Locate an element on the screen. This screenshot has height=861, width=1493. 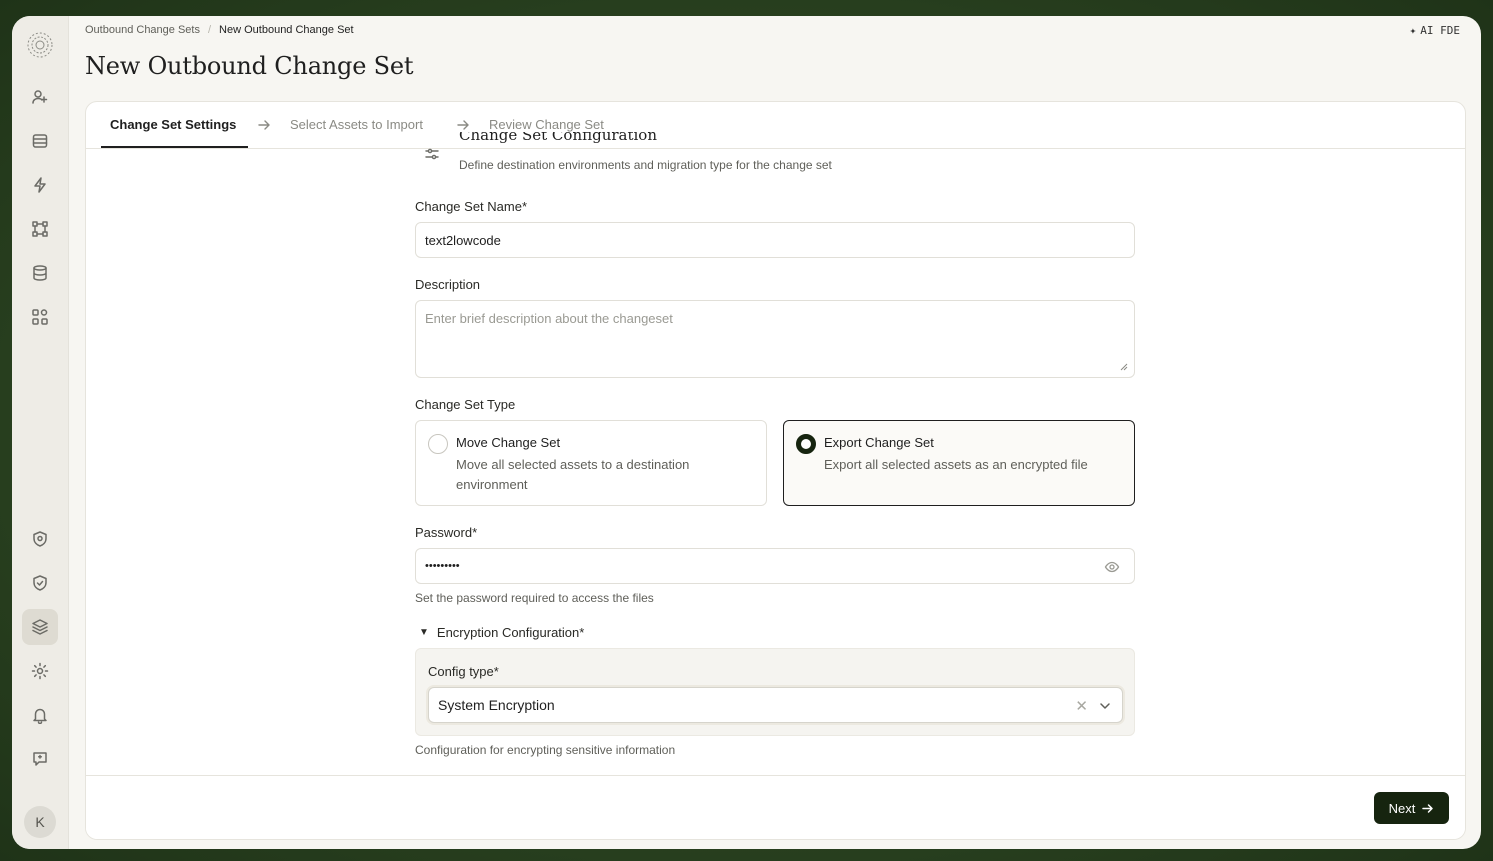
database-table-icon is located at coordinates (40, 141).